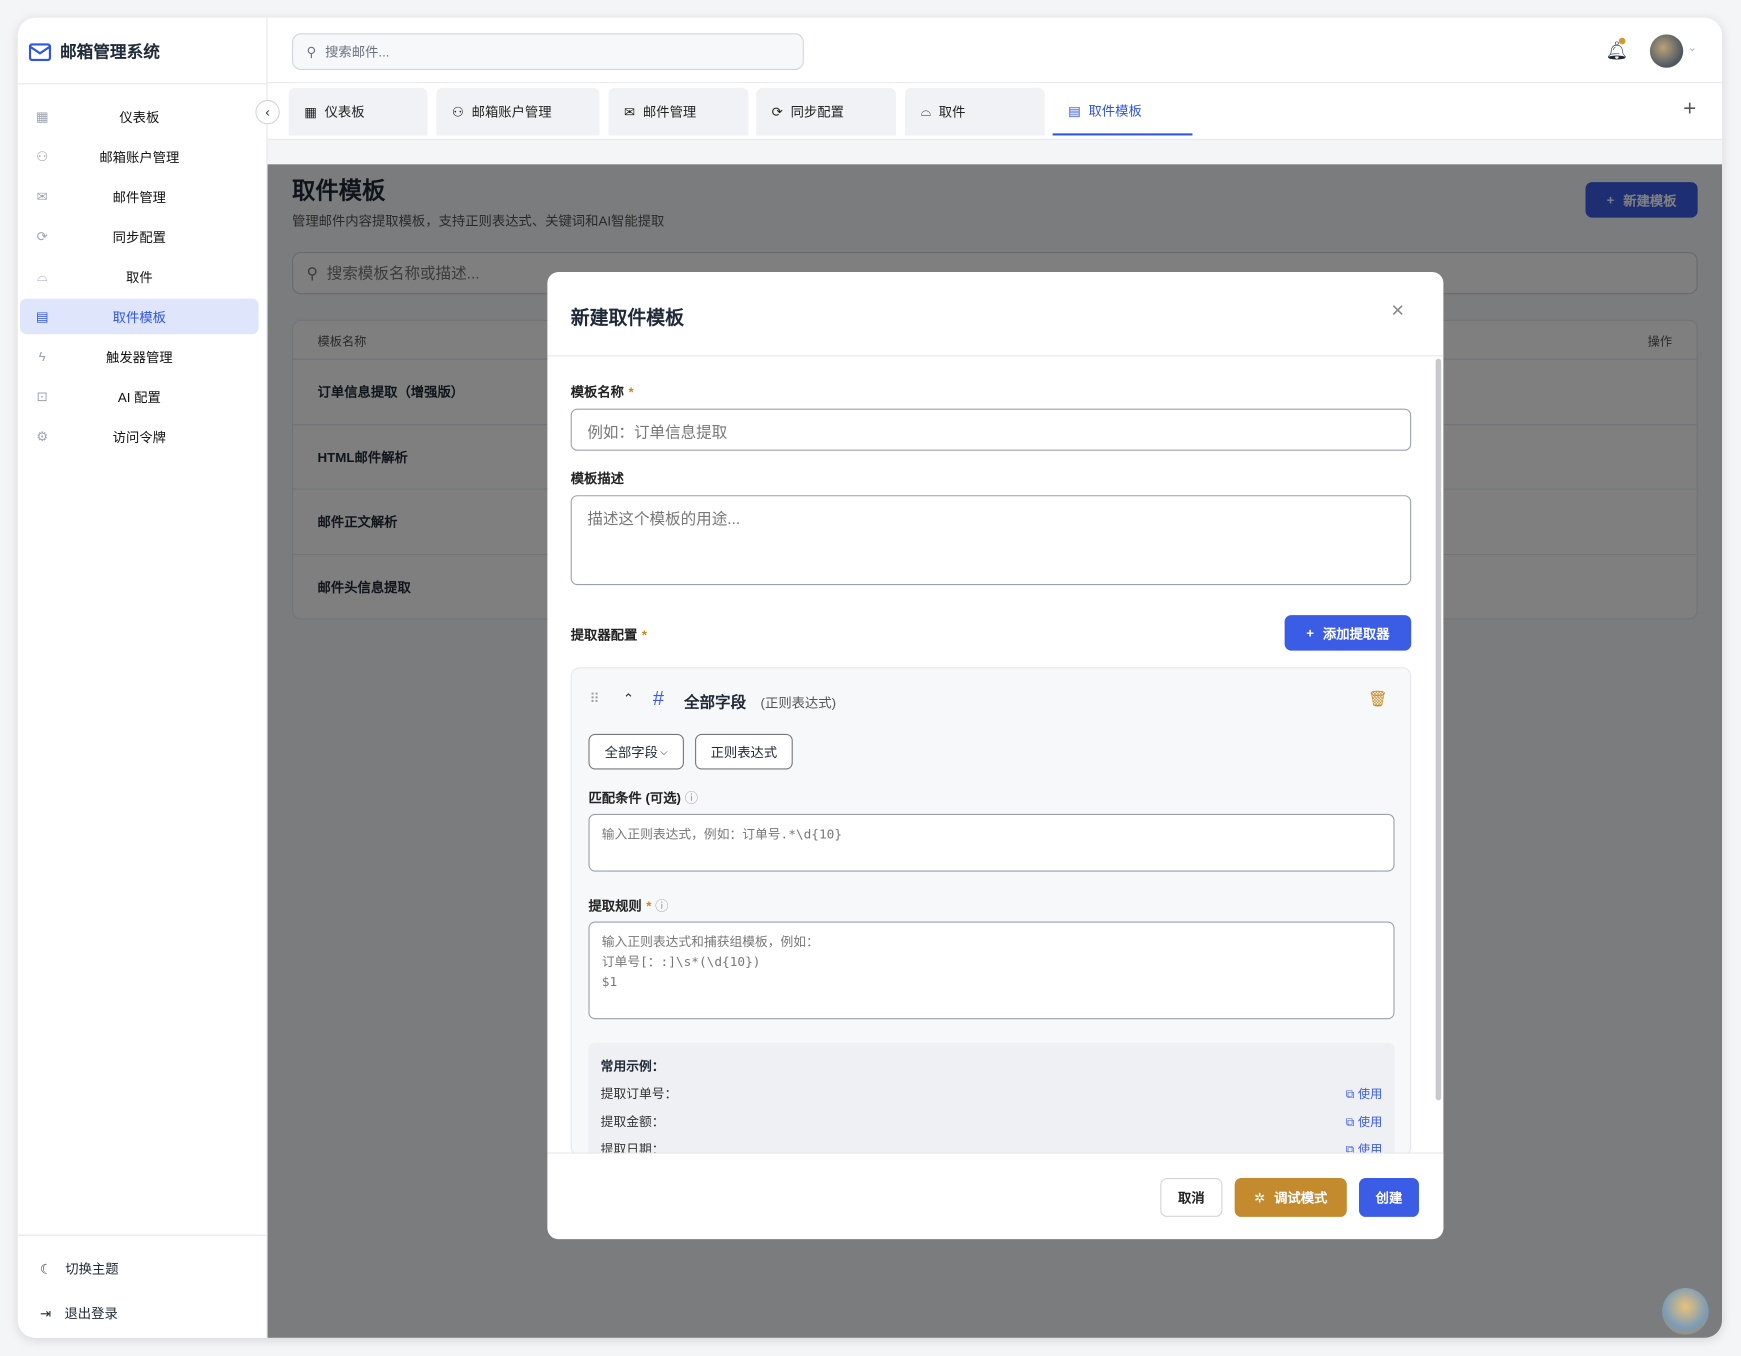  Describe the element at coordinates (42, 396) in the screenshot. I see `bot-icon: ⊡` at that location.